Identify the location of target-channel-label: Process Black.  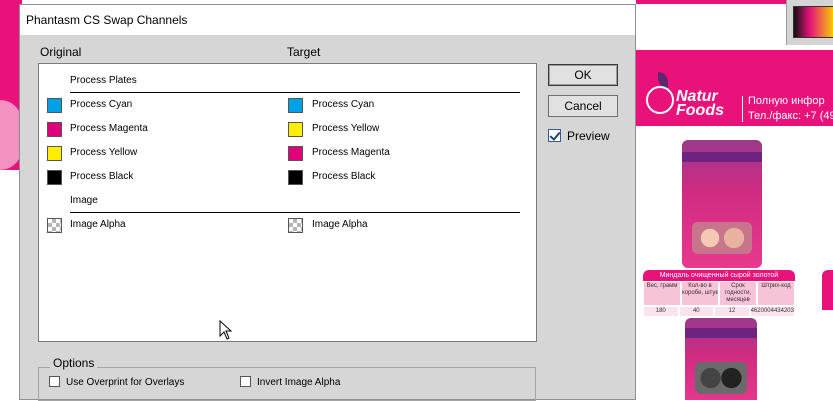
(343, 176).